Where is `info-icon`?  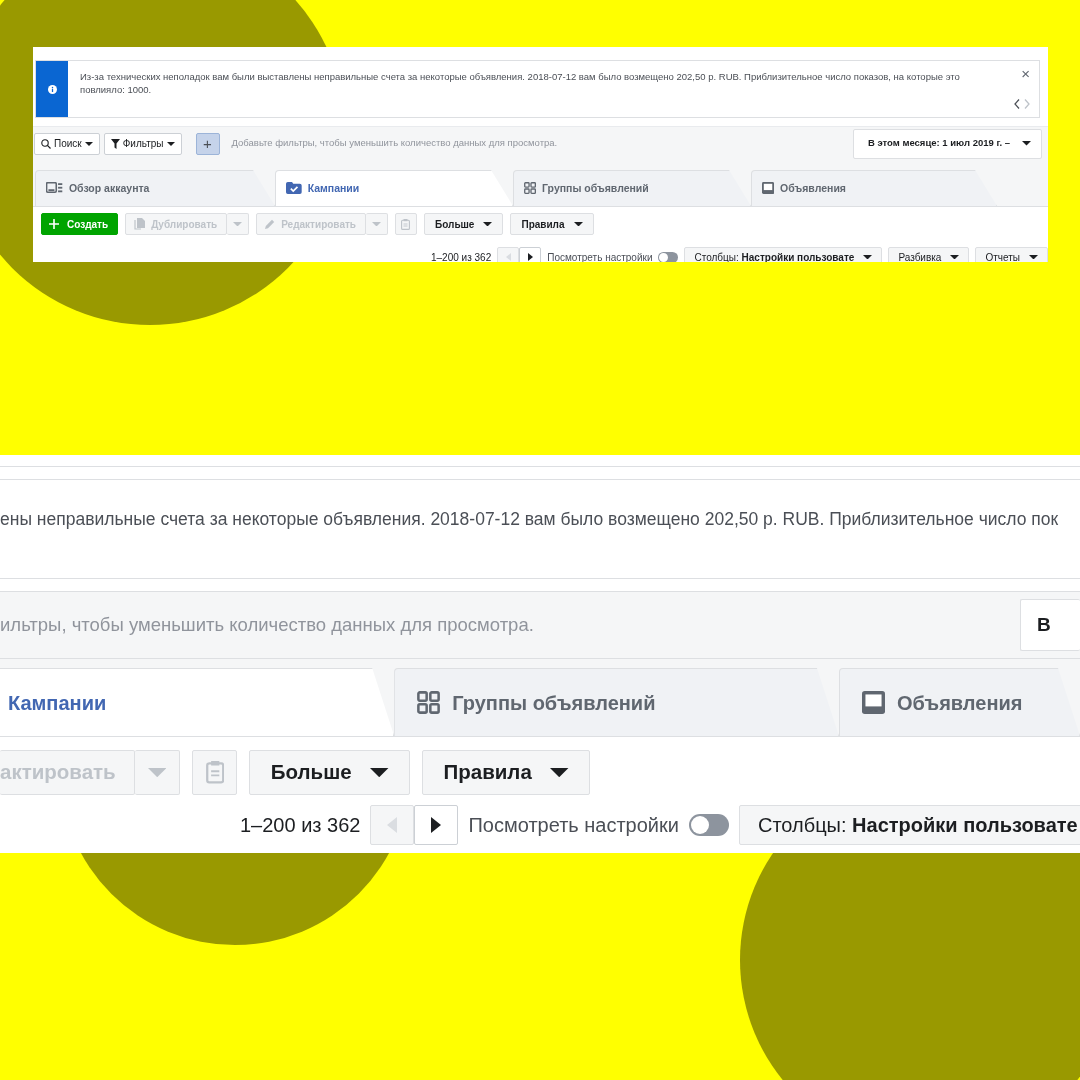
info-icon is located at coordinates (52, 89).